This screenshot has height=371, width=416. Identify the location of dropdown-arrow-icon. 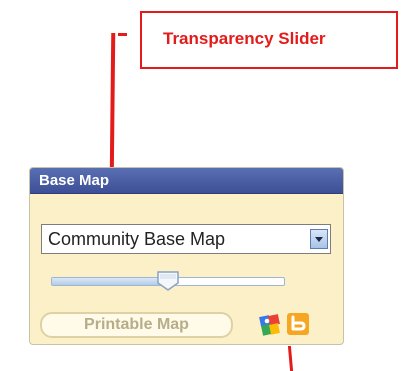
(319, 239).